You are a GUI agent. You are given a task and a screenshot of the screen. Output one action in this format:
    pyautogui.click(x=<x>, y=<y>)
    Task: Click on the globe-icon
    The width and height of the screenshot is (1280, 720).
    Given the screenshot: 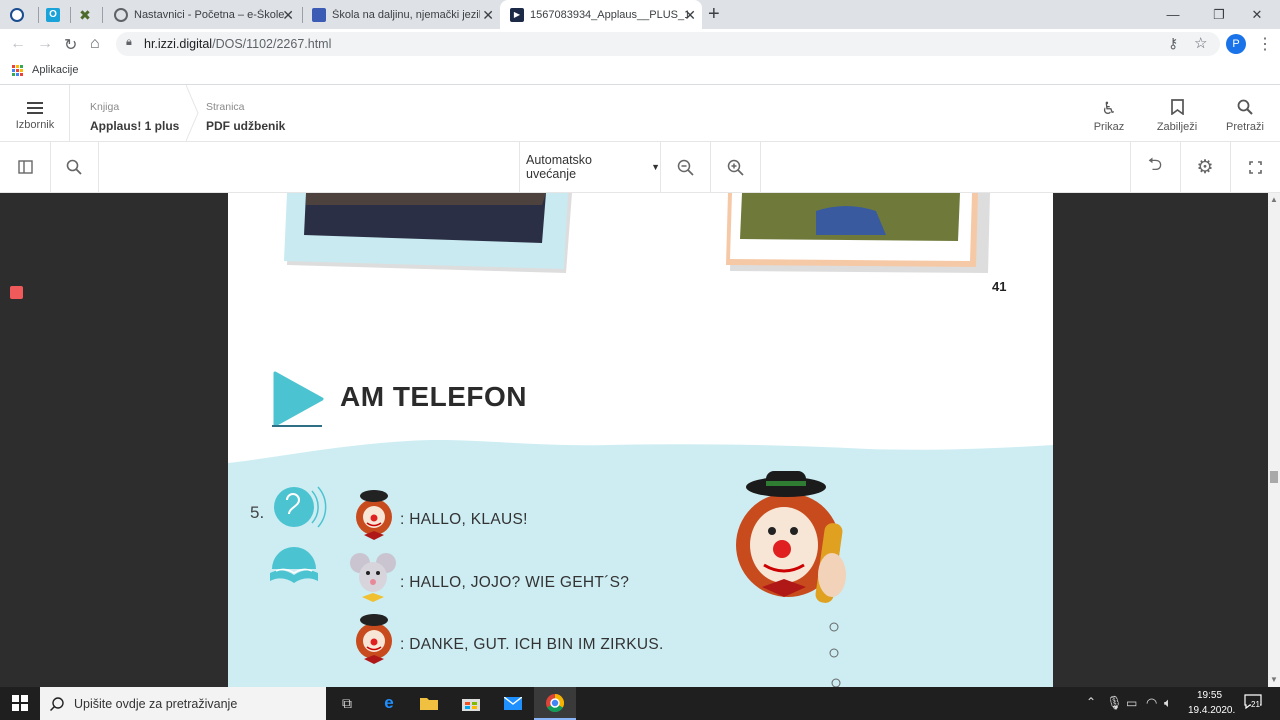 What is the action you would take?
    pyautogui.click(x=121, y=14)
    